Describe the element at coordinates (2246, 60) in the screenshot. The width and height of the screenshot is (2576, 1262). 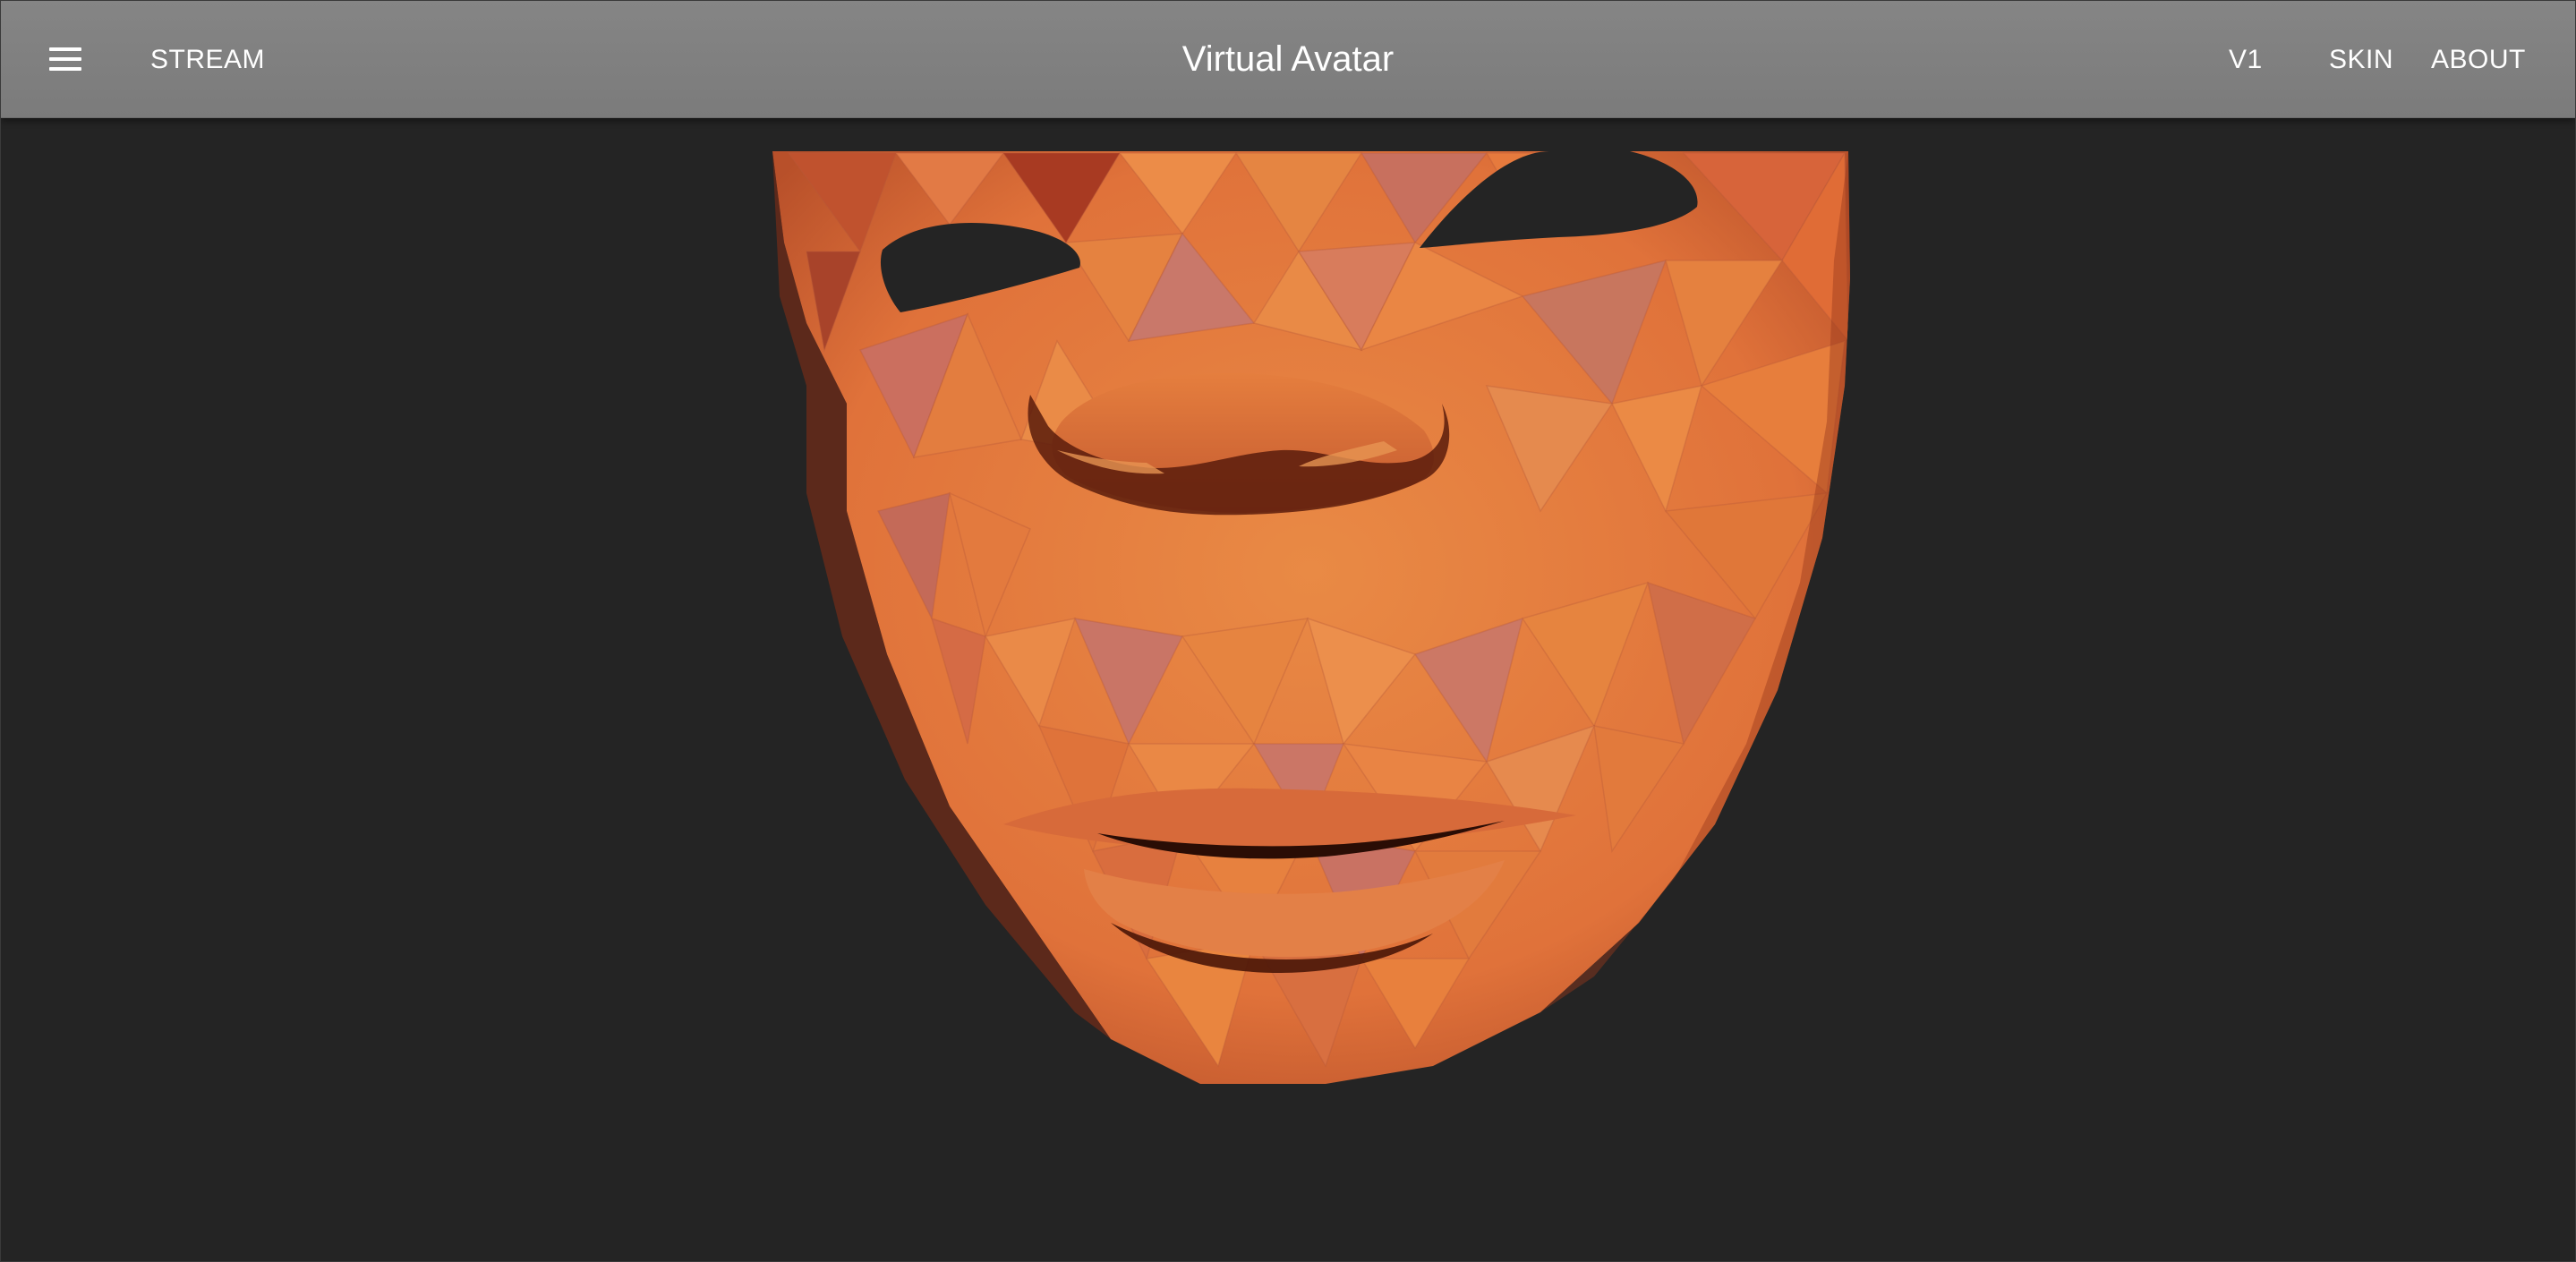
I see `nav-v1-link: V1` at that location.